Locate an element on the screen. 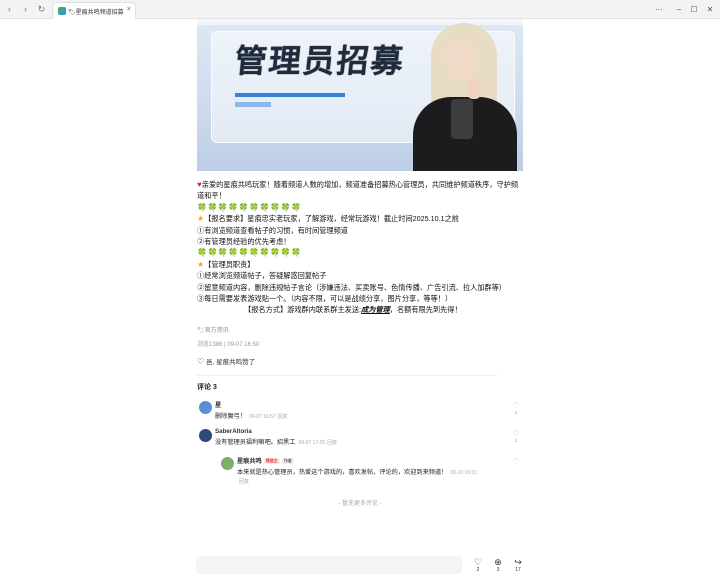  banner-accent-line-short is located at coordinates (253, 104).